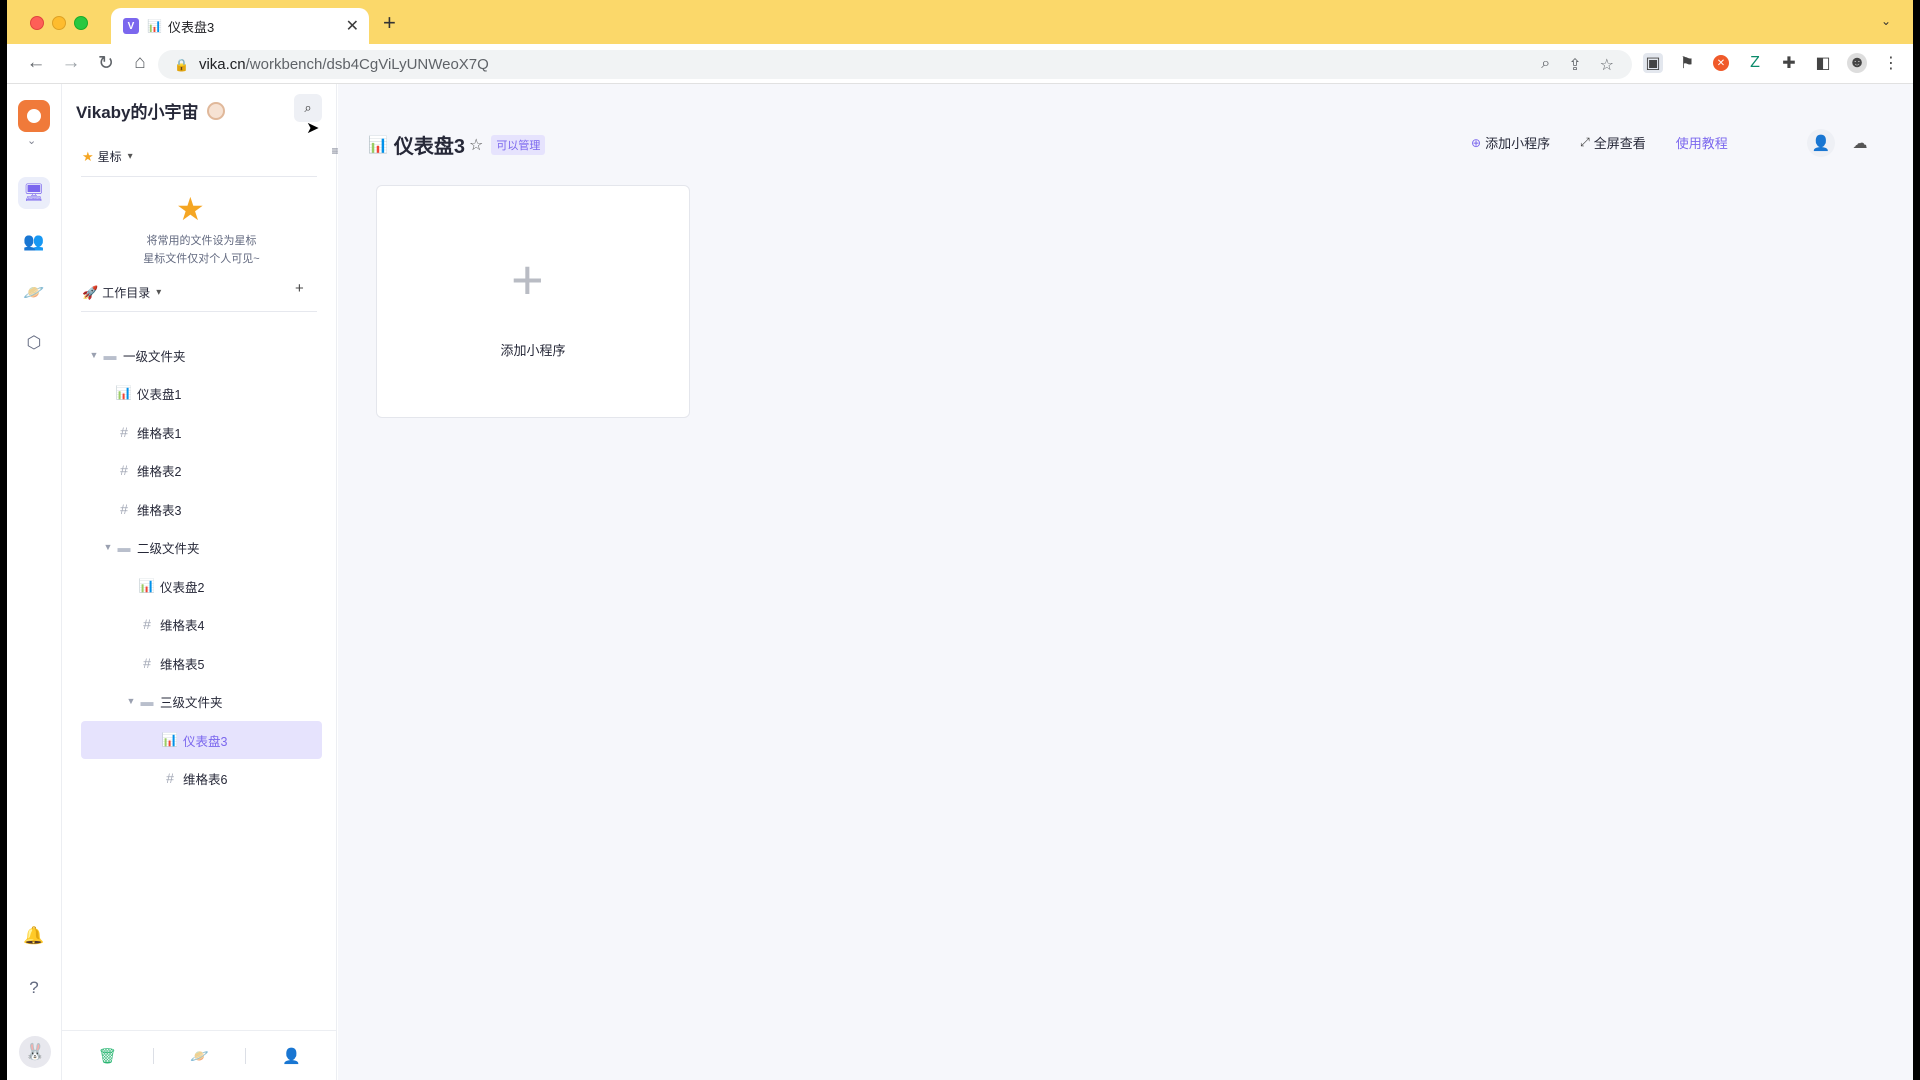 Image resolution: width=1920 pixels, height=1080 pixels. Describe the element at coordinates (1891, 63) in the screenshot. I see `browser-menu-icon: ⋮` at that location.